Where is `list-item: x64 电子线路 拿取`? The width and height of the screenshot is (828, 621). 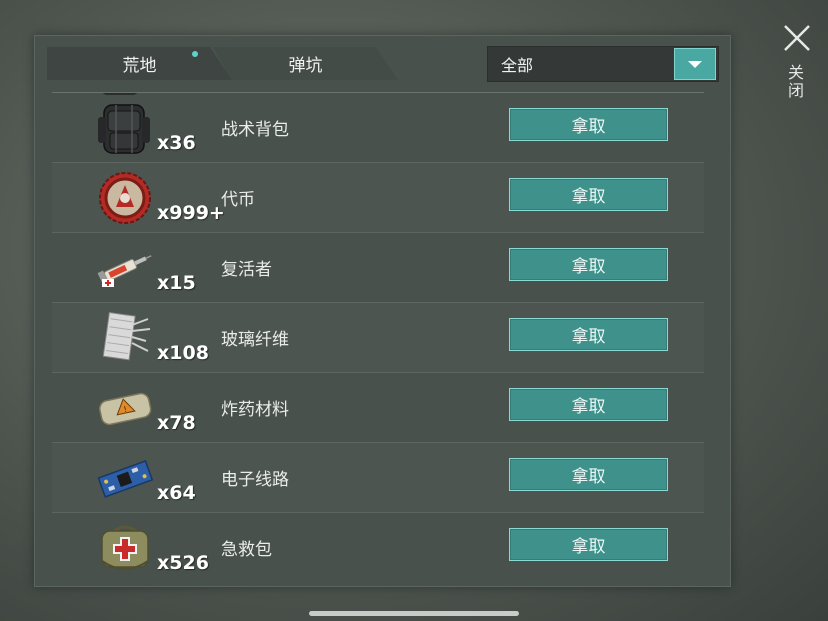
list-item: x64 电子线路 拿取 is located at coordinates (378, 478).